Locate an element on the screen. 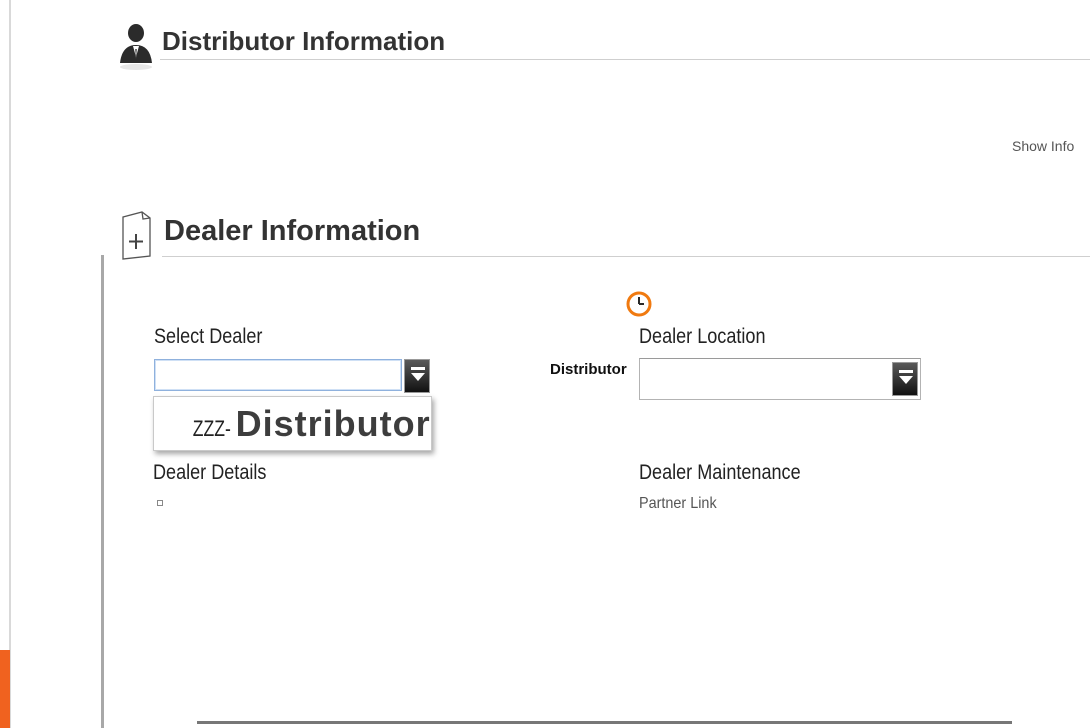 The height and width of the screenshot is (728, 1090). option-prefix: ZZZ- is located at coordinates (211, 428).